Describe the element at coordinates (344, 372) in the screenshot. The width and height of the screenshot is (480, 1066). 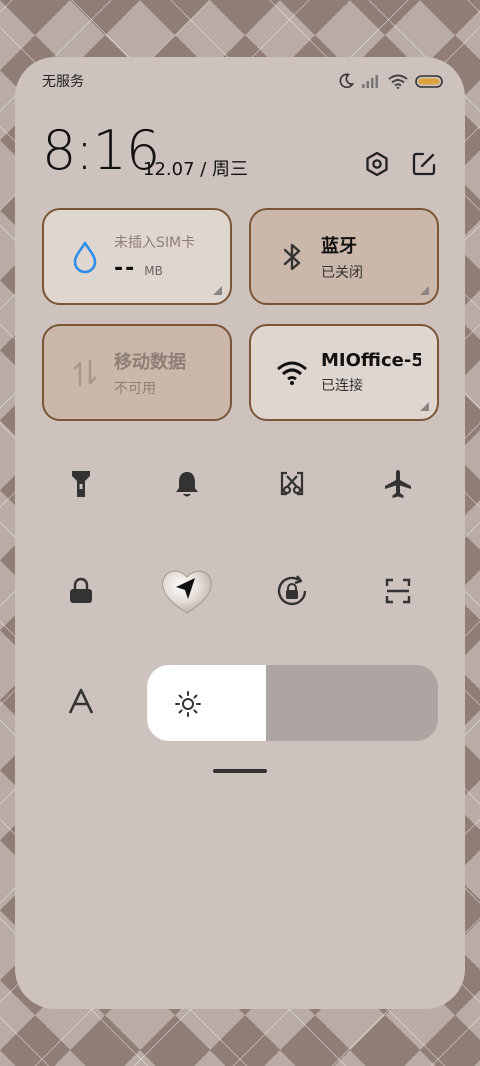
I see `wifi-tile: MIOffice-5G 已连接` at that location.